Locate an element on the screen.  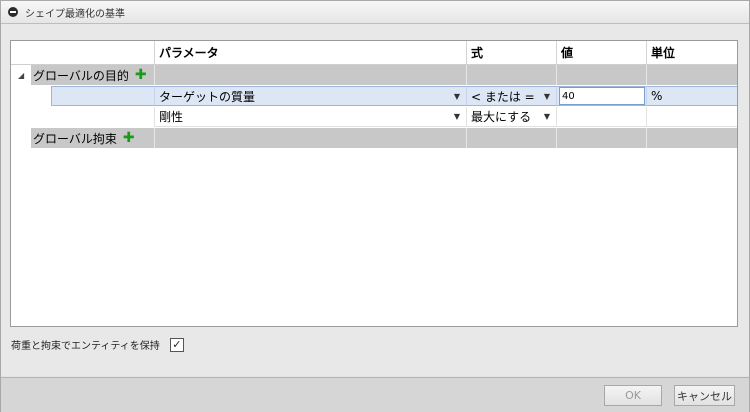
keep-loads-option: 荷重と拘束でエンティティを保持 ✓ is located at coordinates (97, 344).